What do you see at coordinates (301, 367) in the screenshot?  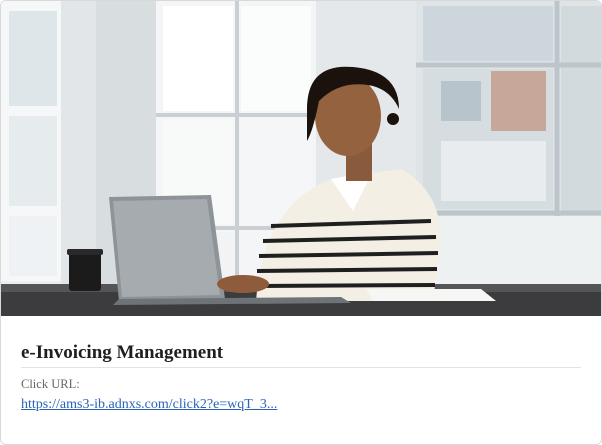 I see `divider` at bounding box center [301, 367].